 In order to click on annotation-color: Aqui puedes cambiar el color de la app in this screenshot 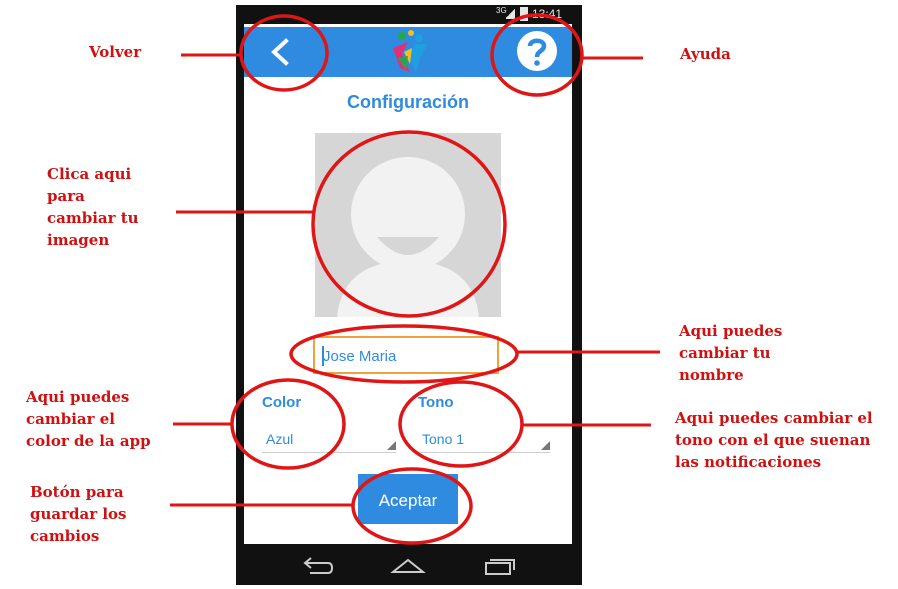, I will do `click(88, 419)`.